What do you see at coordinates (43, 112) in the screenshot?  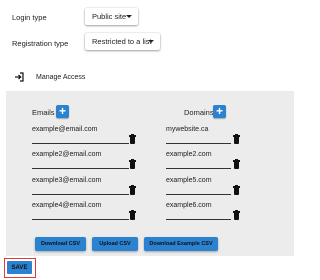 I see `emails-title: Emails` at bounding box center [43, 112].